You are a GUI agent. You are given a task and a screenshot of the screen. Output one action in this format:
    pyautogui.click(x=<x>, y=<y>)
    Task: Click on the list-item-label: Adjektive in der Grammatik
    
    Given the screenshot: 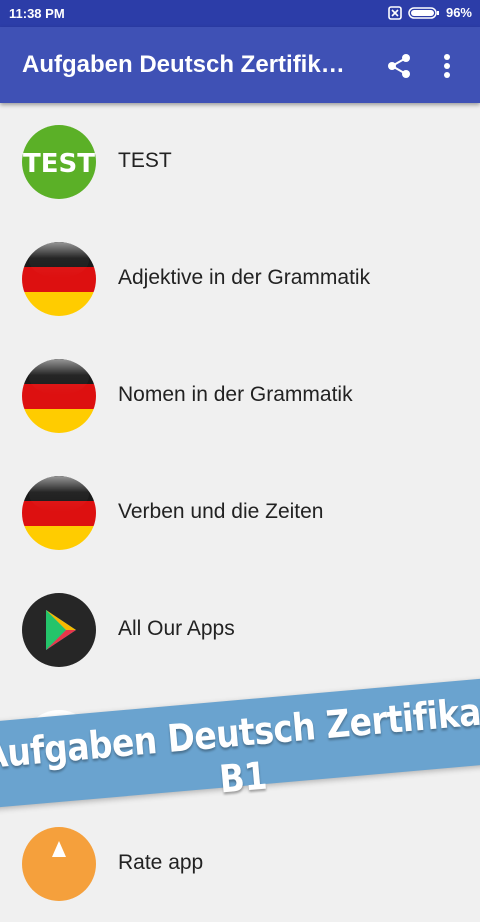 What is the action you would take?
    pyautogui.click(x=244, y=277)
    